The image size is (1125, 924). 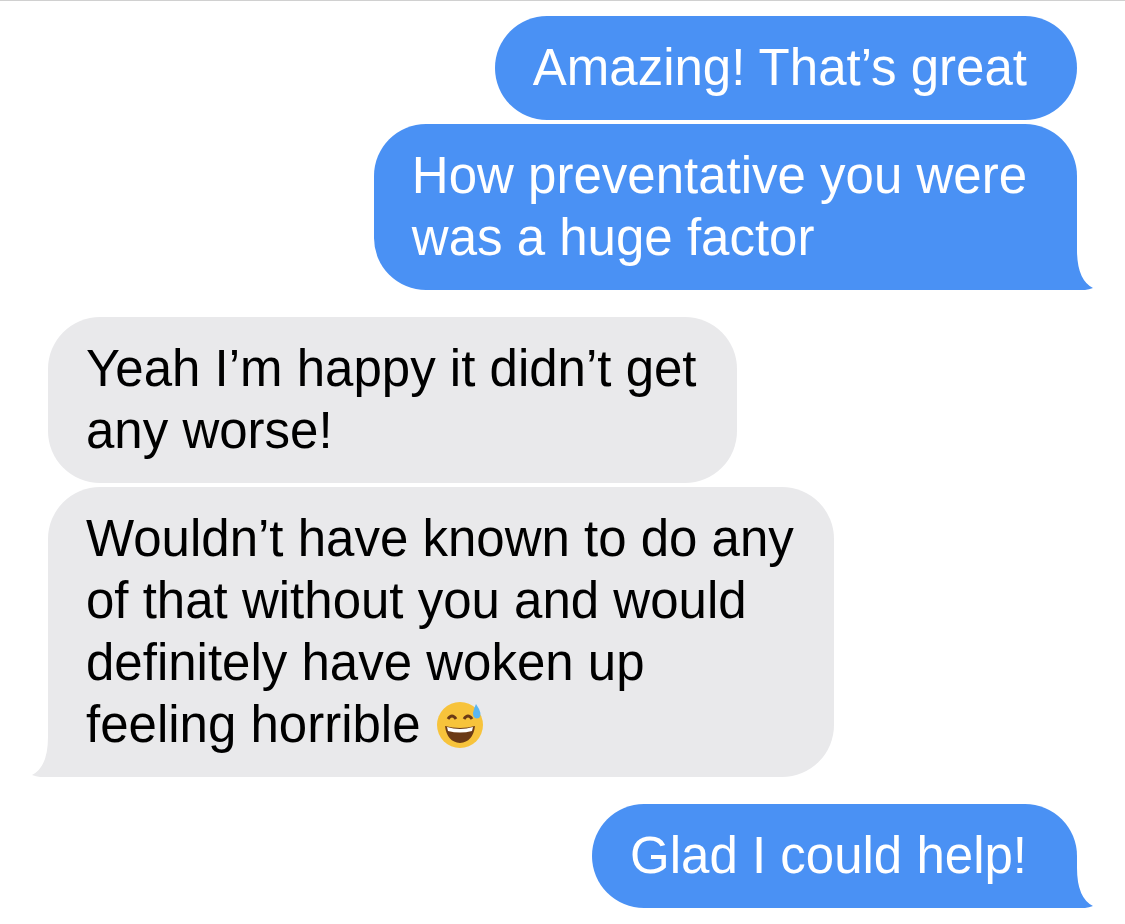 What do you see at coordinates (828, 856) in the screenshot?
I see `message-text: Glad I could help!` at bounding box center [828, 856].